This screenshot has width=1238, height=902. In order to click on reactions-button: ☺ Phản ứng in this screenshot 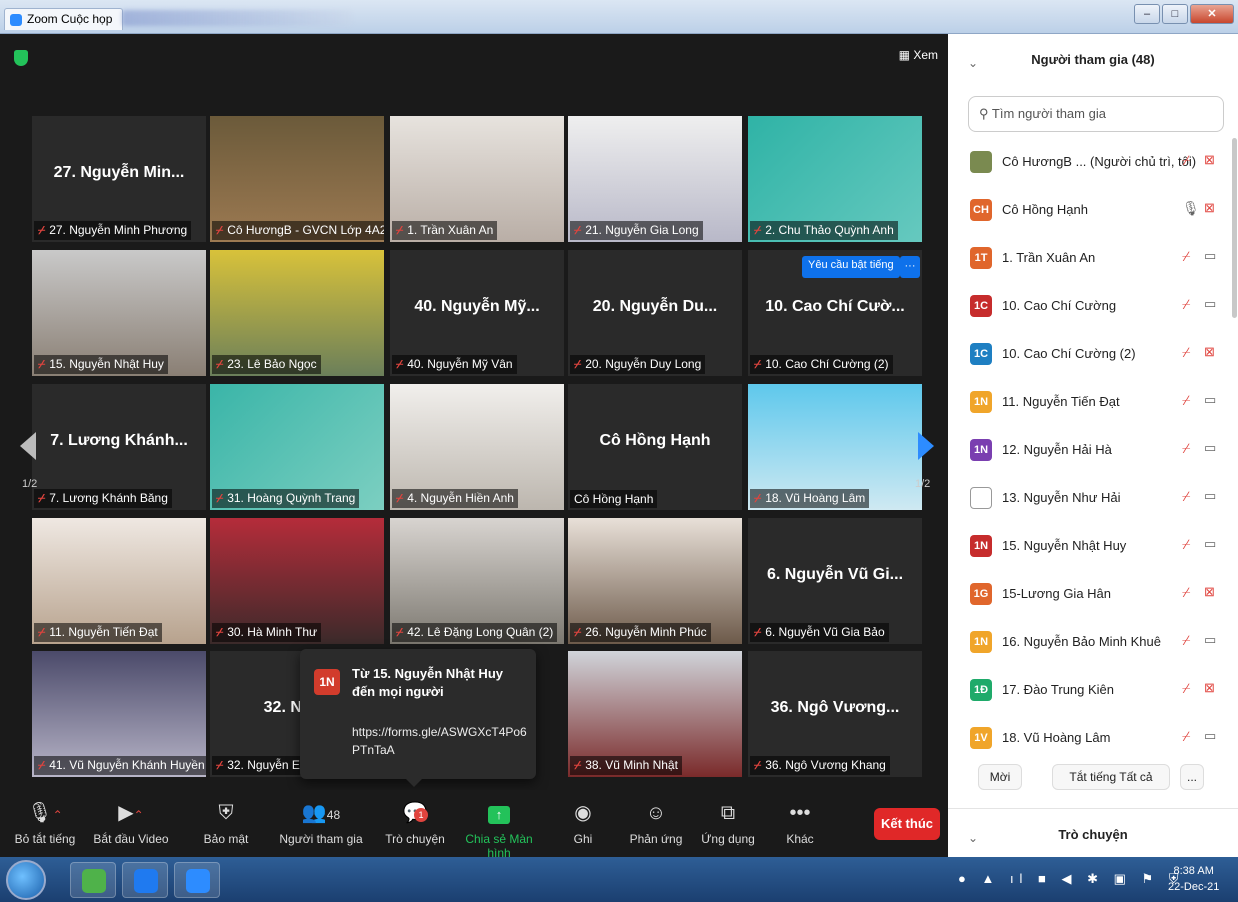, I will do `click(656, 823)`.